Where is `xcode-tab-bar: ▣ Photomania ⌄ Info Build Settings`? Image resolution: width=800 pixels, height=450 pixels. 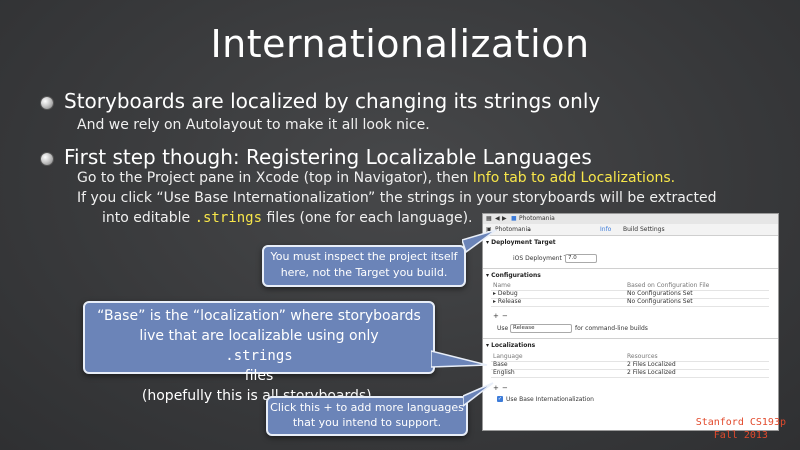 xcode-tab-bar: ▣ Photomania ⌄ Info Build Settings is located at coordinates (630, 230).